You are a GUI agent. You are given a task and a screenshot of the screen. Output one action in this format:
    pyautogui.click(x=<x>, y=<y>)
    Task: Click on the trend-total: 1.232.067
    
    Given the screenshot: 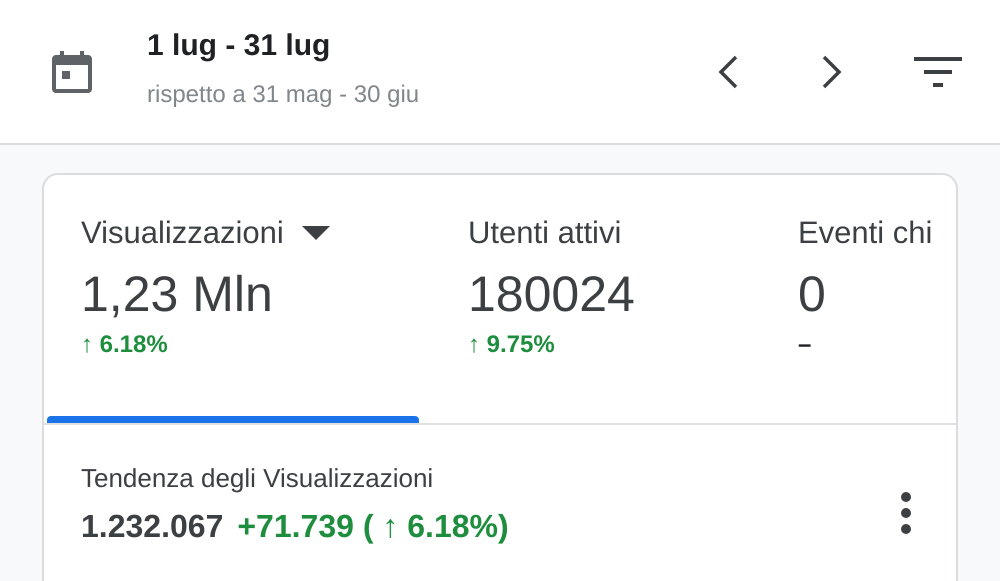 What is the action you would take?
    pyautogui.click(x=152, y=526)
    